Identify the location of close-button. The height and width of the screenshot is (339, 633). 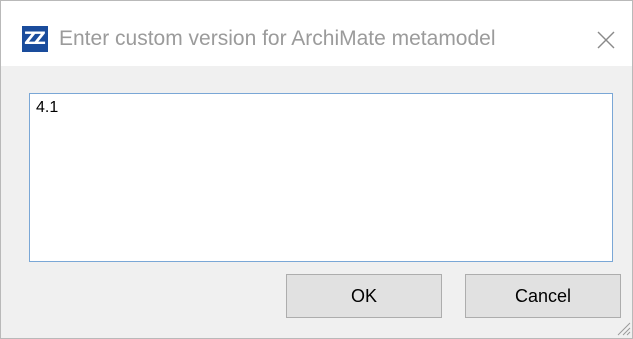
(606, 40).